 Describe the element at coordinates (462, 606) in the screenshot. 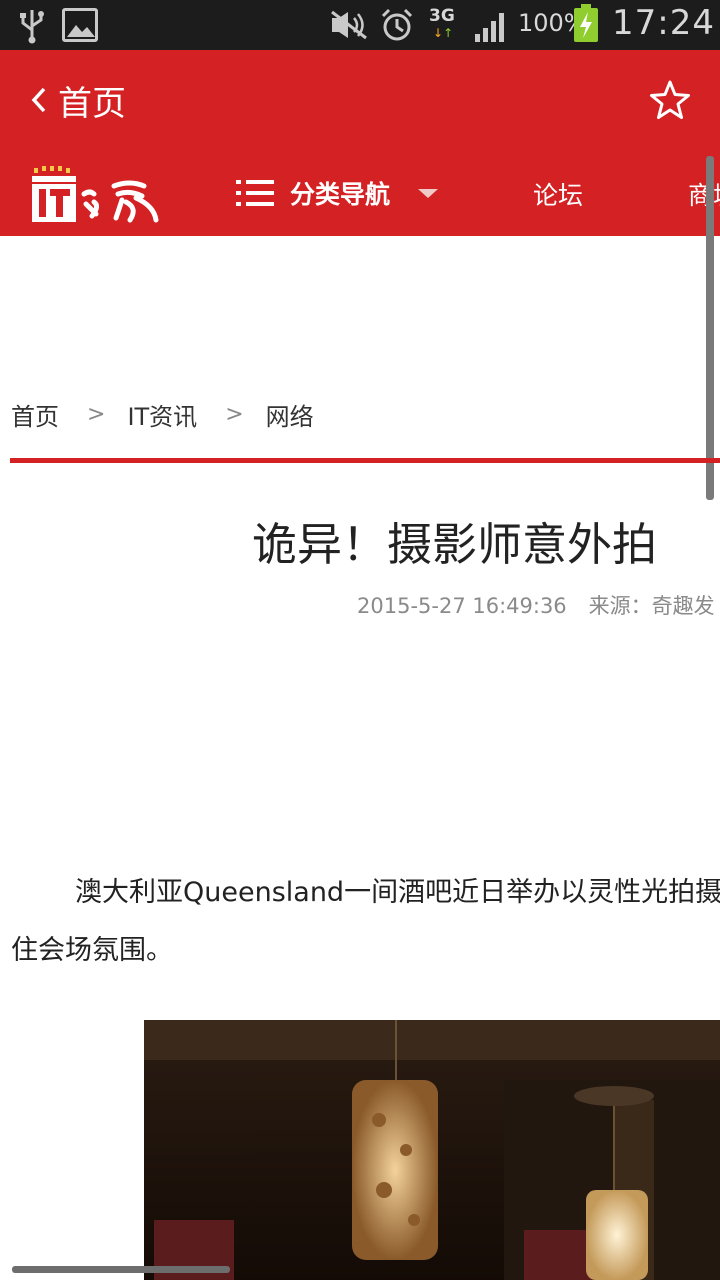

I see `article-date: 2015-5-27 16:49:36` at that location.